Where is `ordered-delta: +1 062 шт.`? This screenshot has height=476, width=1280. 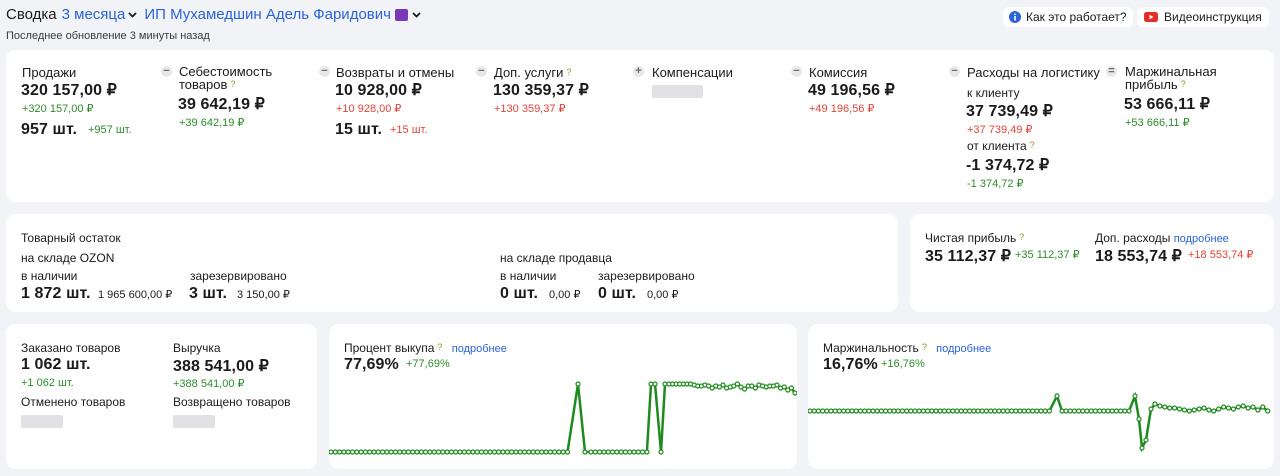 ordered-delta: +1 062 шт. is located at coordinates (47, 383).